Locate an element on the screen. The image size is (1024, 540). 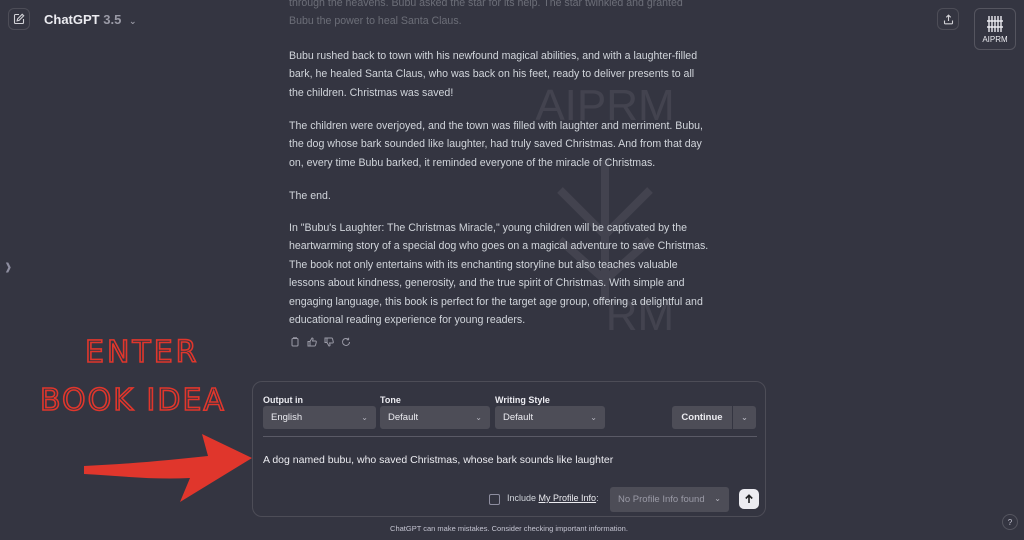
edit-icon is located at coordinates (19, 19).